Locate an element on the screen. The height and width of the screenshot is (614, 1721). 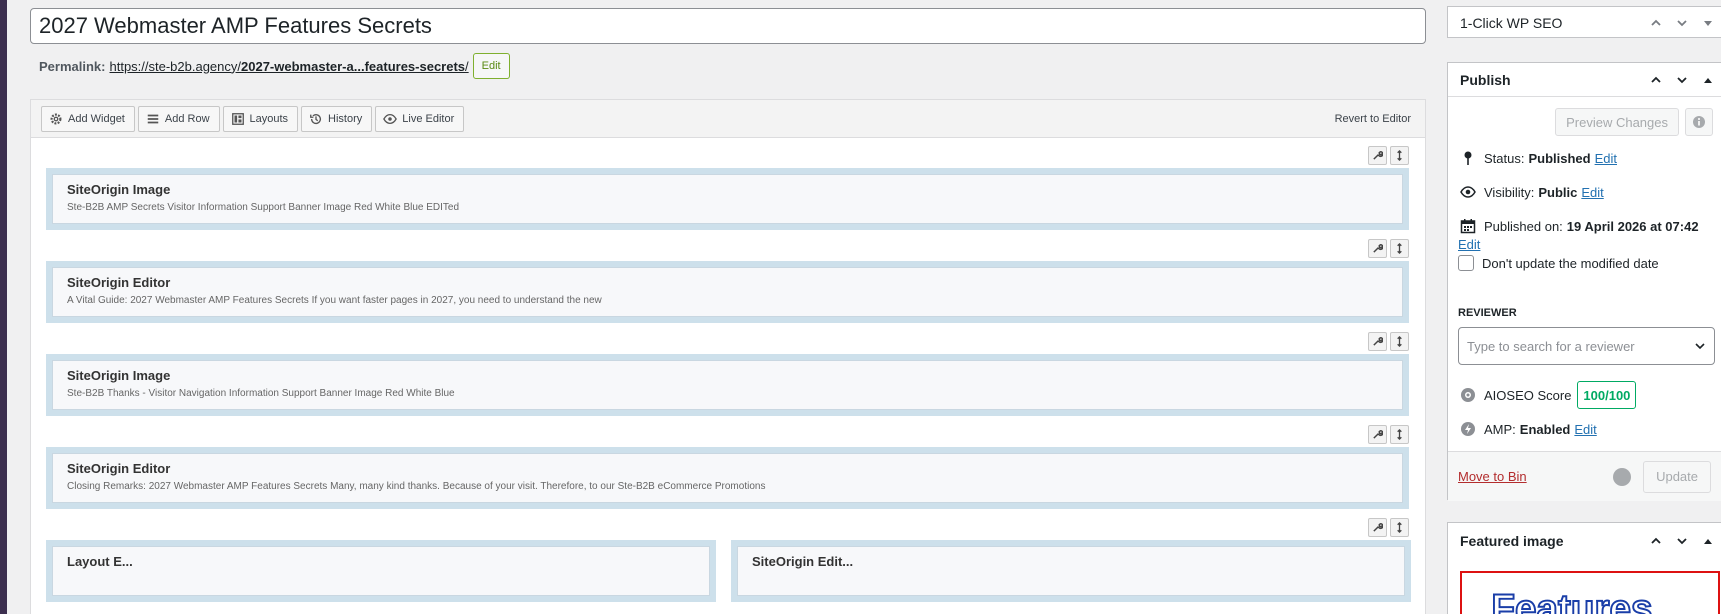
widget-title: SiteOrigin Editor is located at coordinates (119, 282).